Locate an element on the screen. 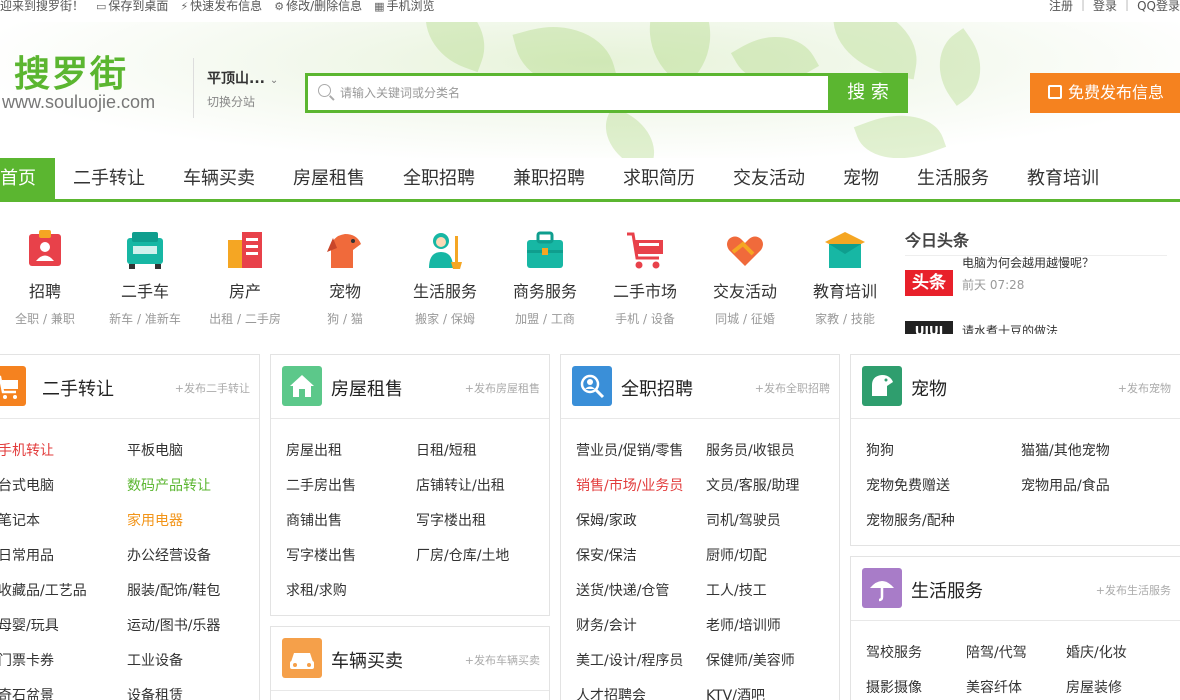  list-item: KTV/酒吧 is located at coordinates (735, 692).